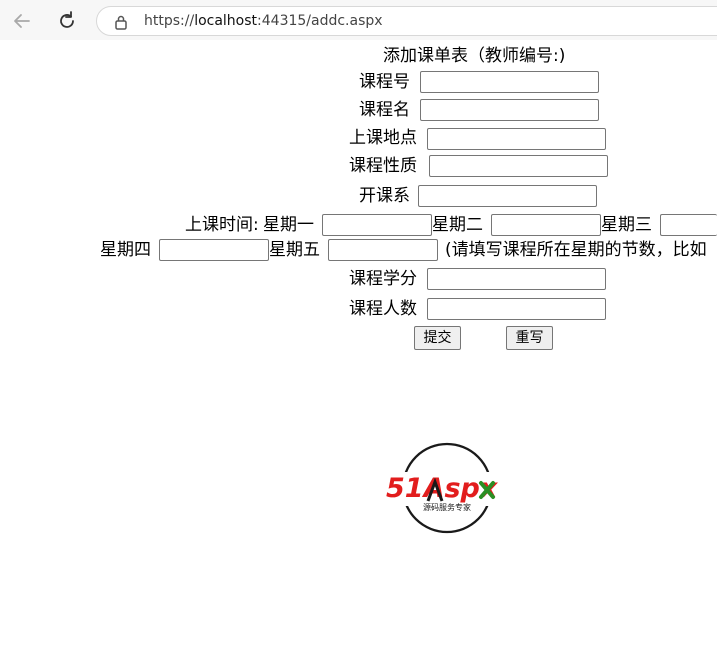 Image resolution: width=717 pixels, height=660 pixels. Describe the element at coordinates (384, 196) in the screenshot. I see `department-label: 开课系` at that location.